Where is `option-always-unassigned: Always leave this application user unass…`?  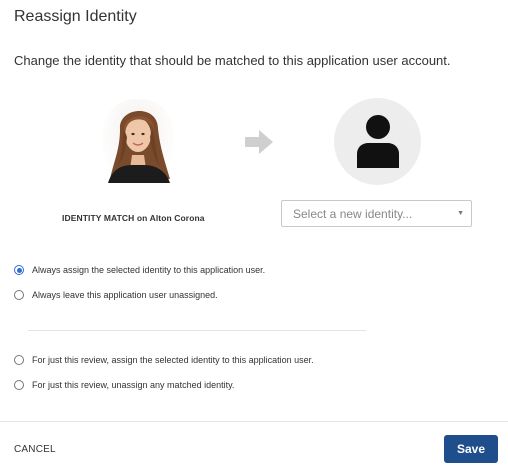
option-always-unassigned: Always leave this application user unass… is located at coordinates (116, 295).